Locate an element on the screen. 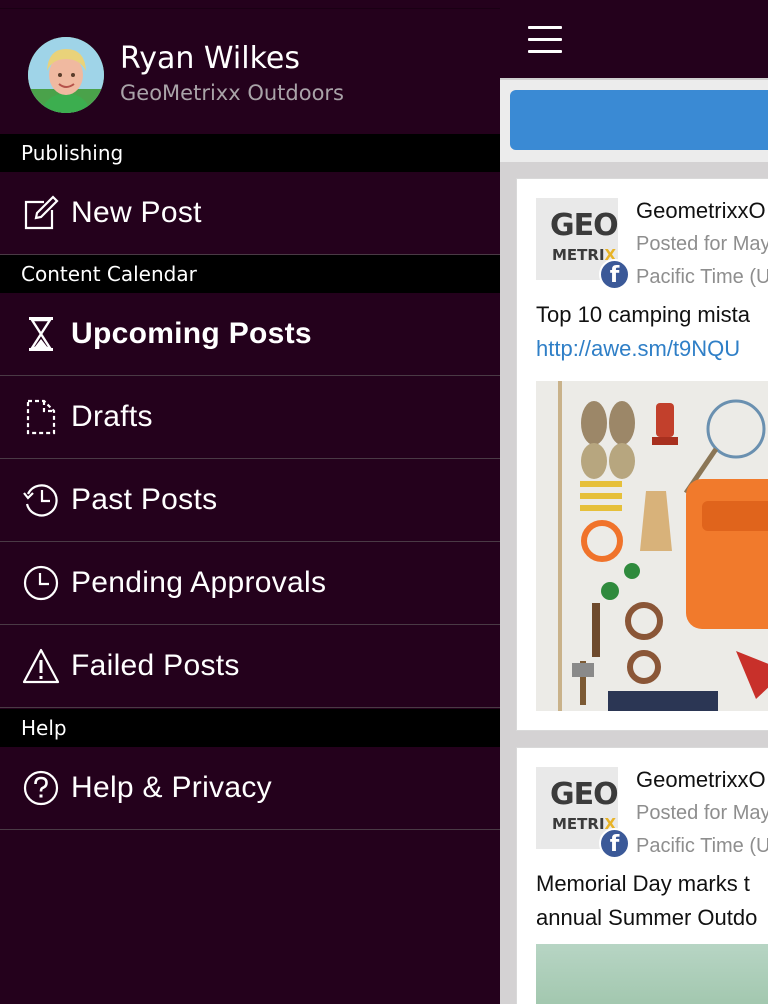 The width and height of the screenshot is (768, 1004). hourglass-icon is located at coordinates (41, 334).